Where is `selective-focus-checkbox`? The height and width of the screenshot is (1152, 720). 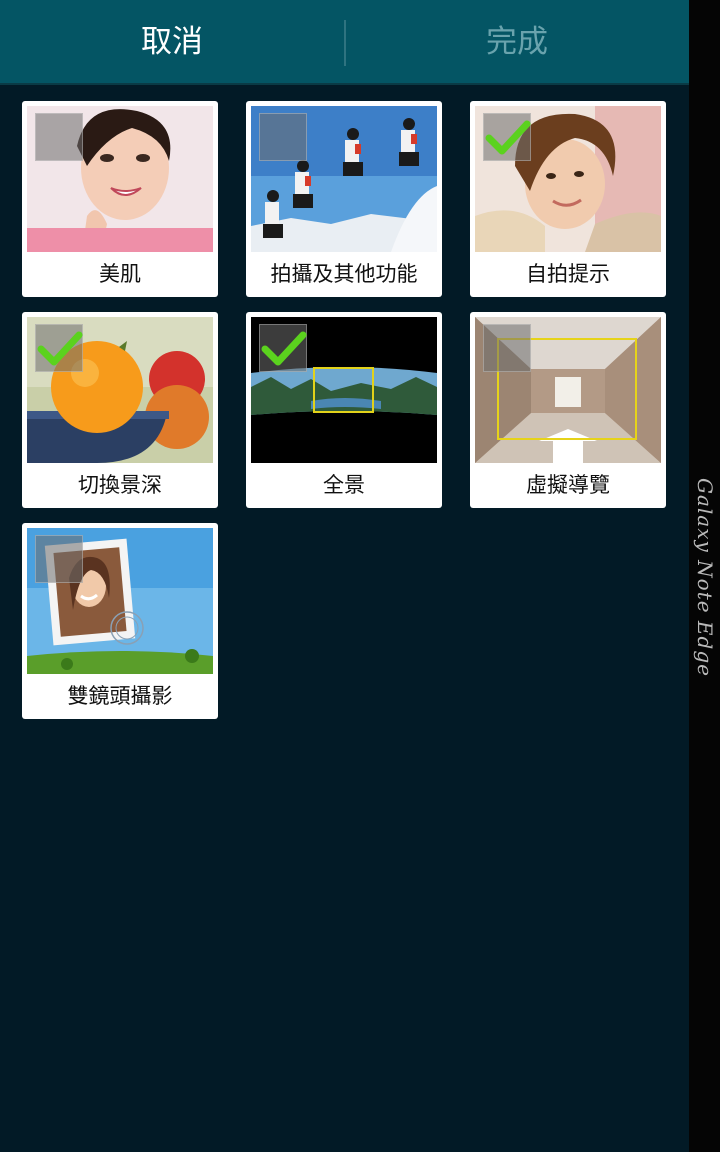
selective-focus-checkbox is located at coordinates (59, 348).